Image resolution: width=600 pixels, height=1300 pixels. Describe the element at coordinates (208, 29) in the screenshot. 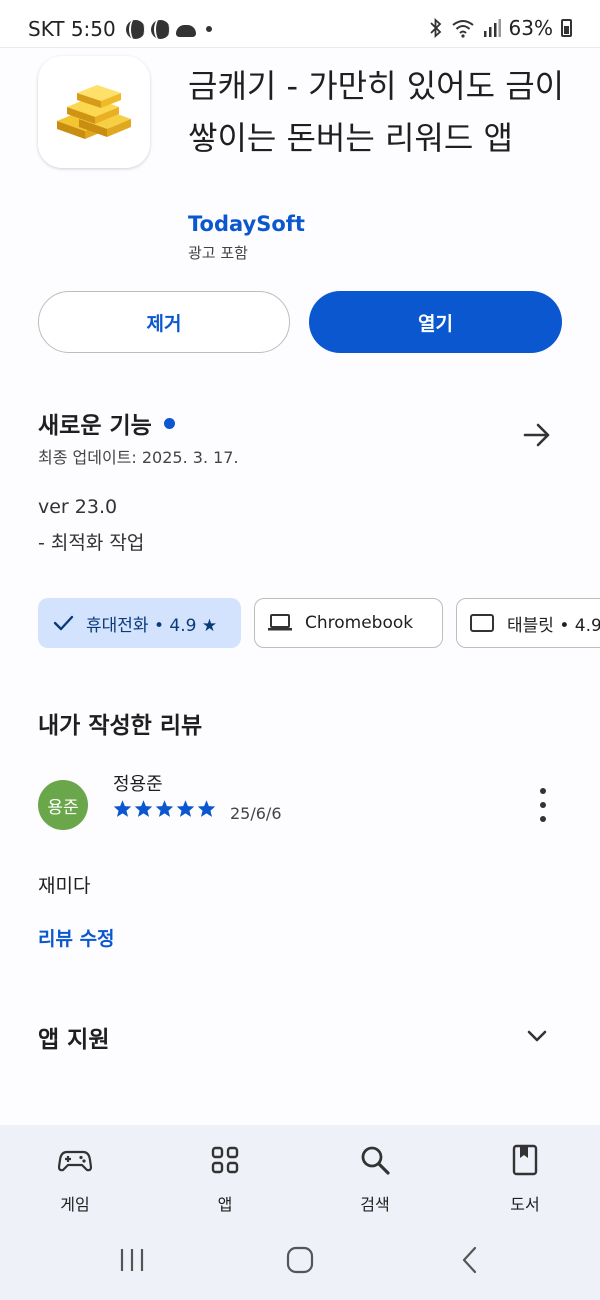

I see `more-notifications-icon` at that location.